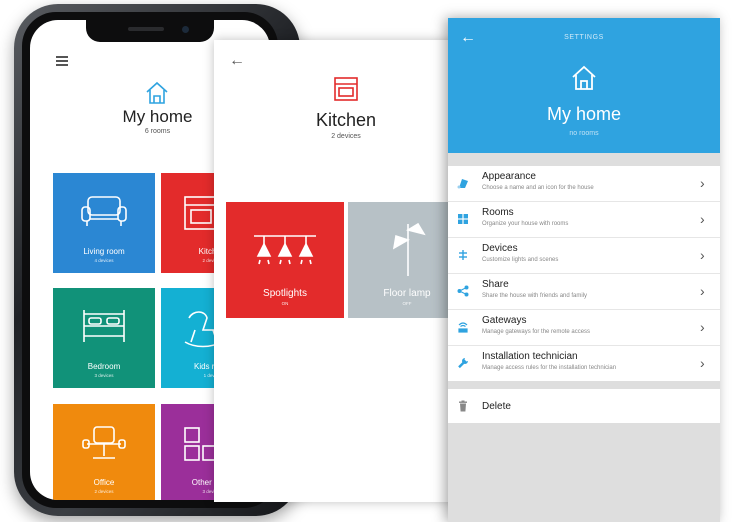 Image resolution: width=734 pixels, height=522 pixels. I want to click on home-room-count: no rooms, so click(584, 133).